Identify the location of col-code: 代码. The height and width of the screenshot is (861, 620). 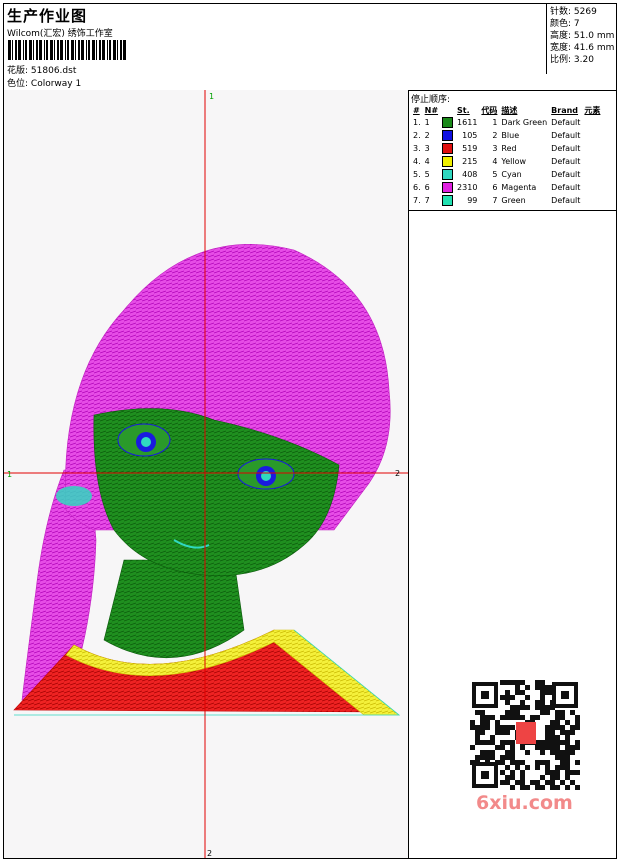
(489, 110).